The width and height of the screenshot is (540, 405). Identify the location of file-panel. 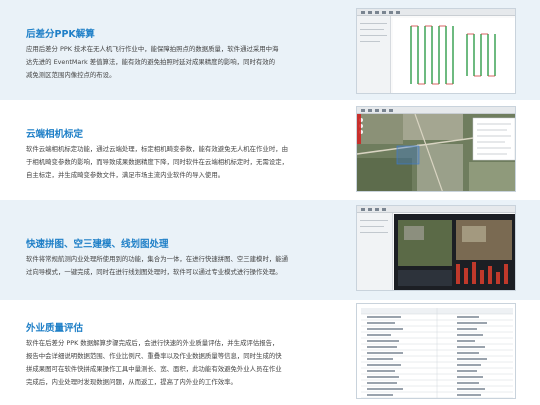
(374, 54).